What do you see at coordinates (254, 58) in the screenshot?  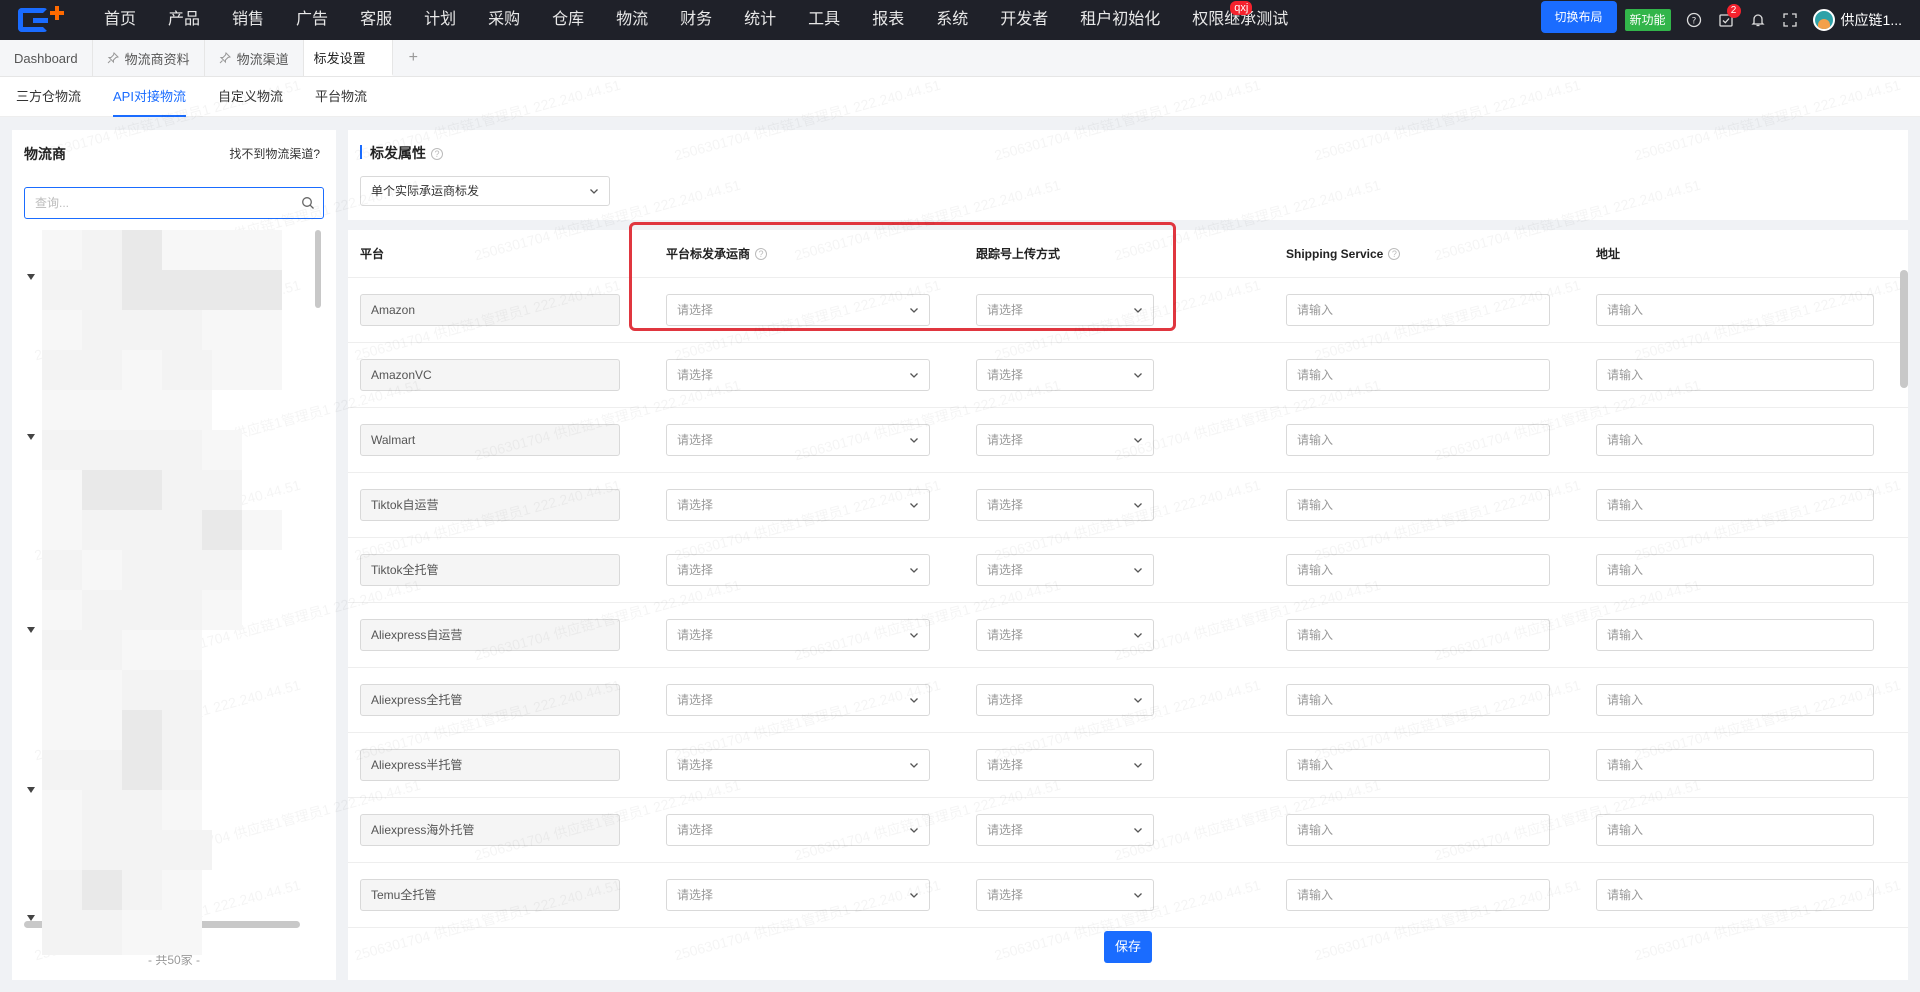 I see `page-tab-logistics-channel: 物流渠道` at bounding box center [254, 58].